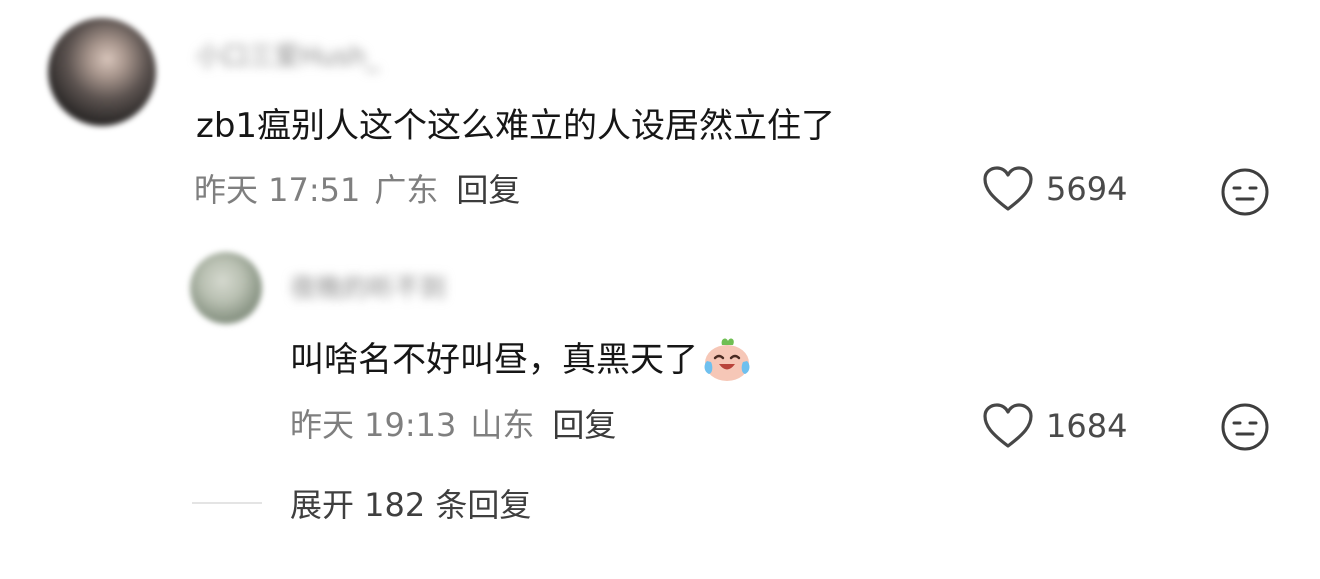 This screenshot has height=579, width=1320. I want to click on comment-meta: 昨天 17:51 广东 回复, so click(357, 188).